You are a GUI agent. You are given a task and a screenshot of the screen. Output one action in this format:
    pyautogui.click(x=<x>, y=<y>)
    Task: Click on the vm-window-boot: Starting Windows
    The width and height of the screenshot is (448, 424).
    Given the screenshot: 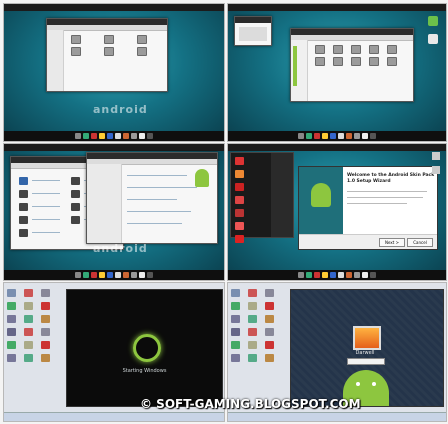 What is the action you would take?
    pyautogui.click(x=144, y=348)
    